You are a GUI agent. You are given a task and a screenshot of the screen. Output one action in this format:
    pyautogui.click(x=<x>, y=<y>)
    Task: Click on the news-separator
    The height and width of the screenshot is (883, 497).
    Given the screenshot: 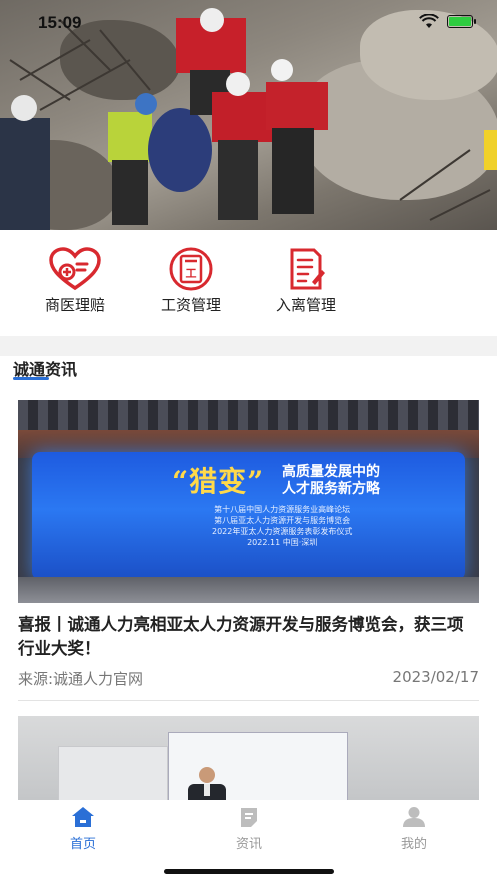 What is the action you would take?
    pyautogui.click(x=248, y=700)
    